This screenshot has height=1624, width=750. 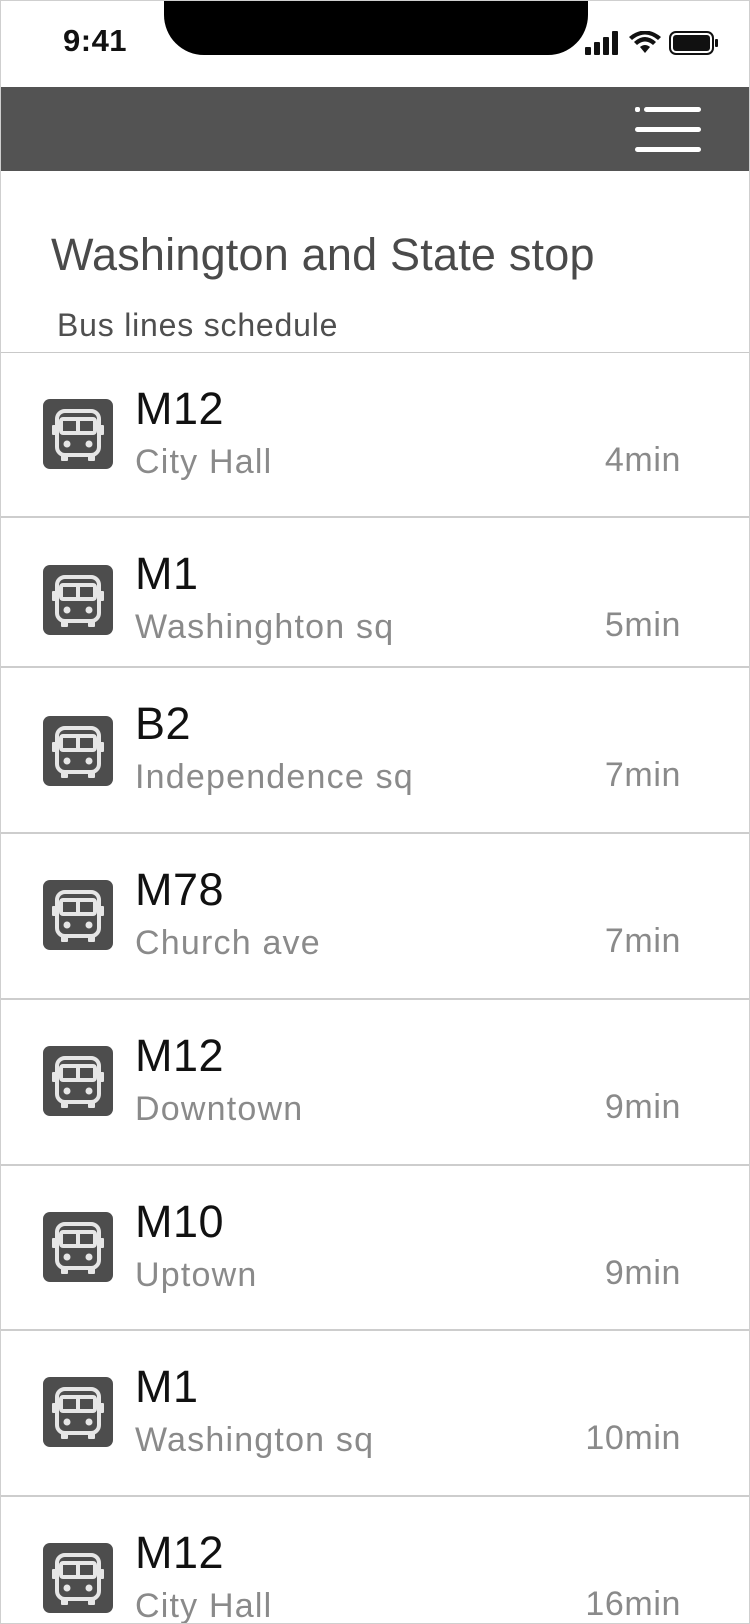 I want to click on hamburger-menu-icon, so click(x=668, y=129).